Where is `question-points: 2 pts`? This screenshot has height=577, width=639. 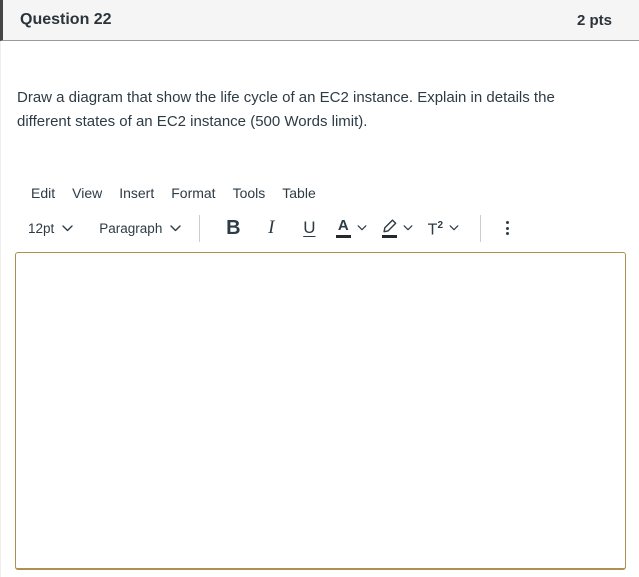 question-points: 2 pts is located at coordinates (594, 20).